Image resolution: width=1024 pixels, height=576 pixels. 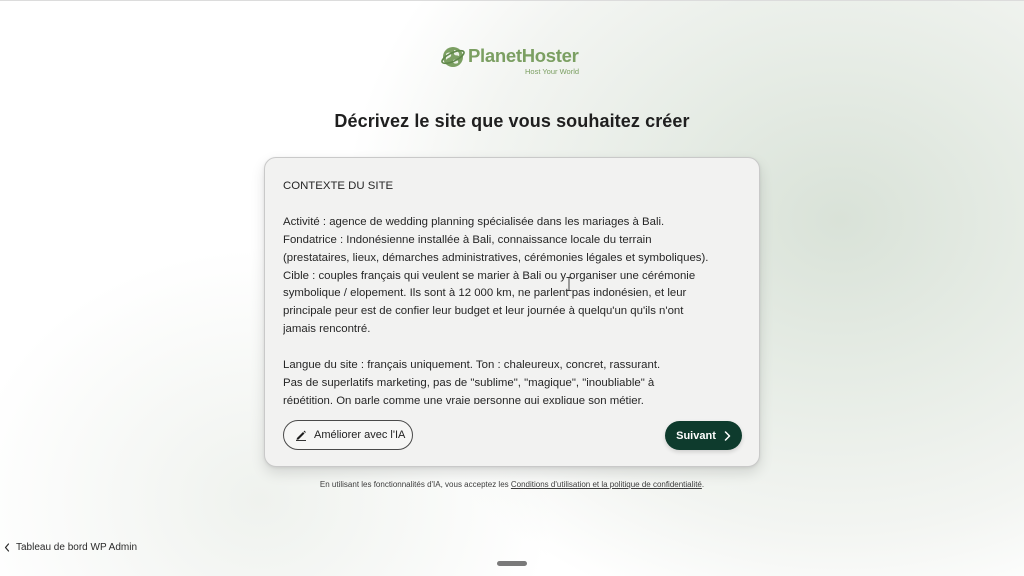 I want to click on text-cursor-icon, so click(x=569, y=284).